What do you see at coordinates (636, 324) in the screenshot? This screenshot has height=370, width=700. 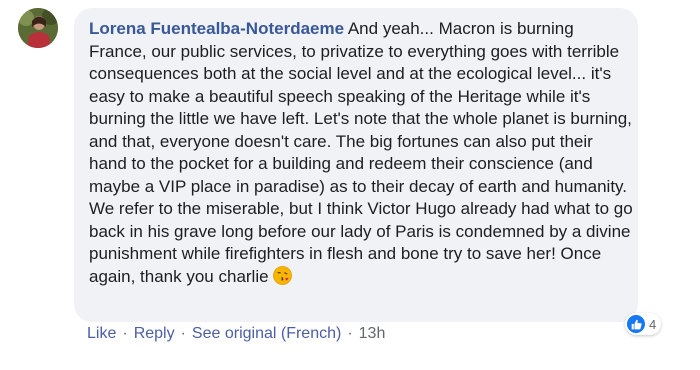 I see `like-icon` at bounding box center [636, 324].